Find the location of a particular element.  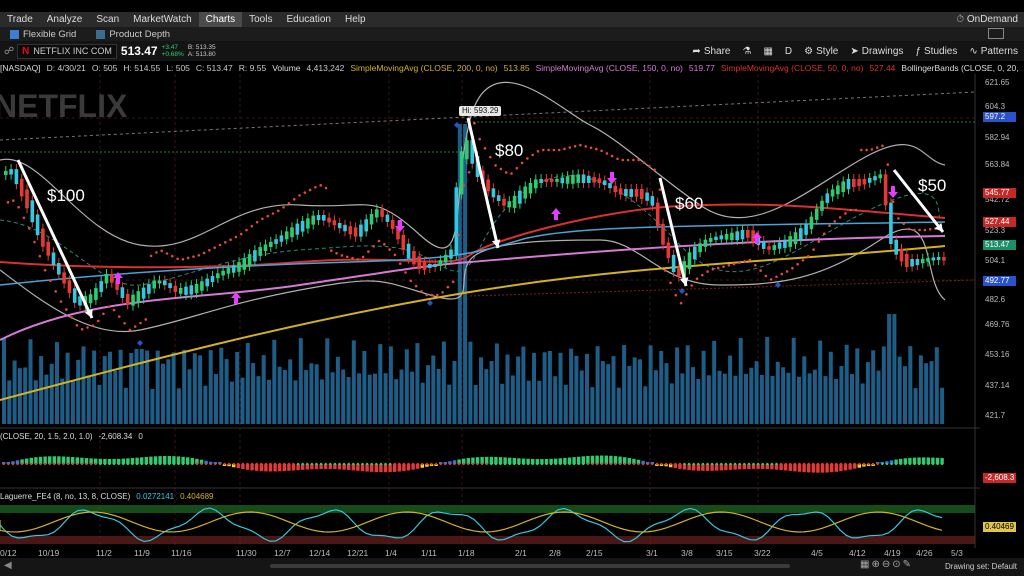

menu-marketwatch: MarketWatch is located at coordinates (162, 19).